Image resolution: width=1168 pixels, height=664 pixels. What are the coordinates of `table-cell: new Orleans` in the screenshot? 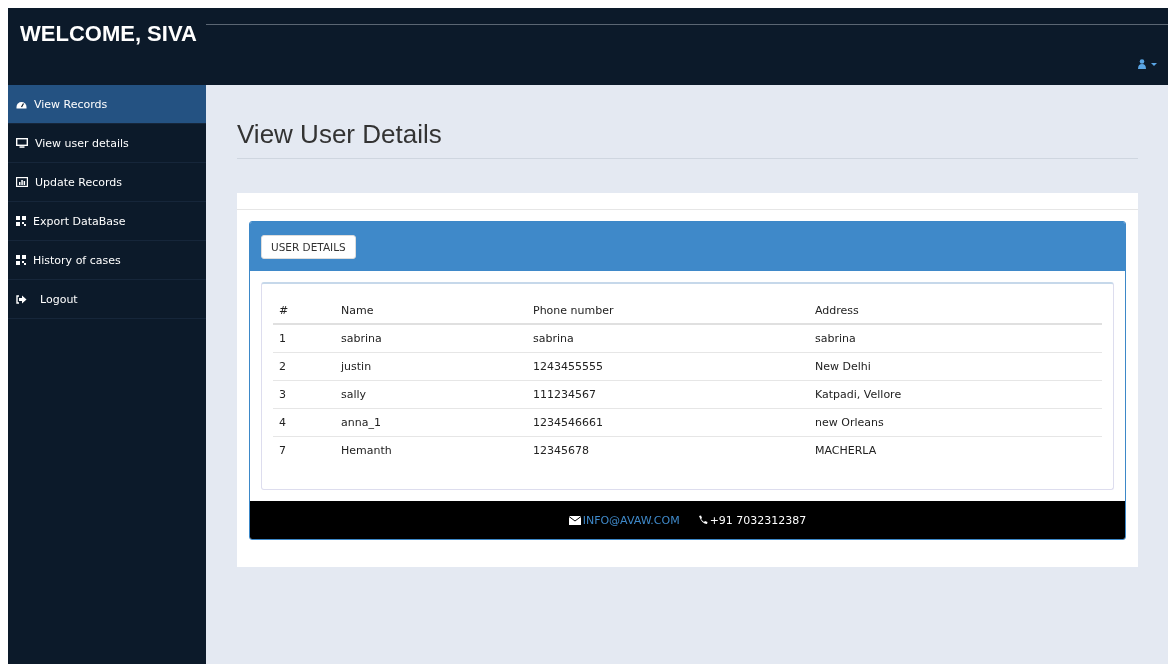 It's located at (955, 422).